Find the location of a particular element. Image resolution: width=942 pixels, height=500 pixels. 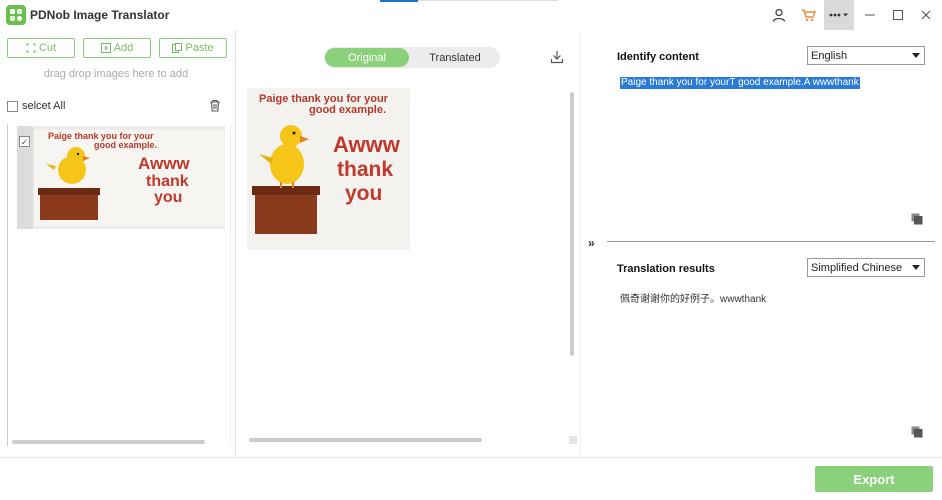

thumb-caption-line2: good example. is located at coordinates (125, 145).